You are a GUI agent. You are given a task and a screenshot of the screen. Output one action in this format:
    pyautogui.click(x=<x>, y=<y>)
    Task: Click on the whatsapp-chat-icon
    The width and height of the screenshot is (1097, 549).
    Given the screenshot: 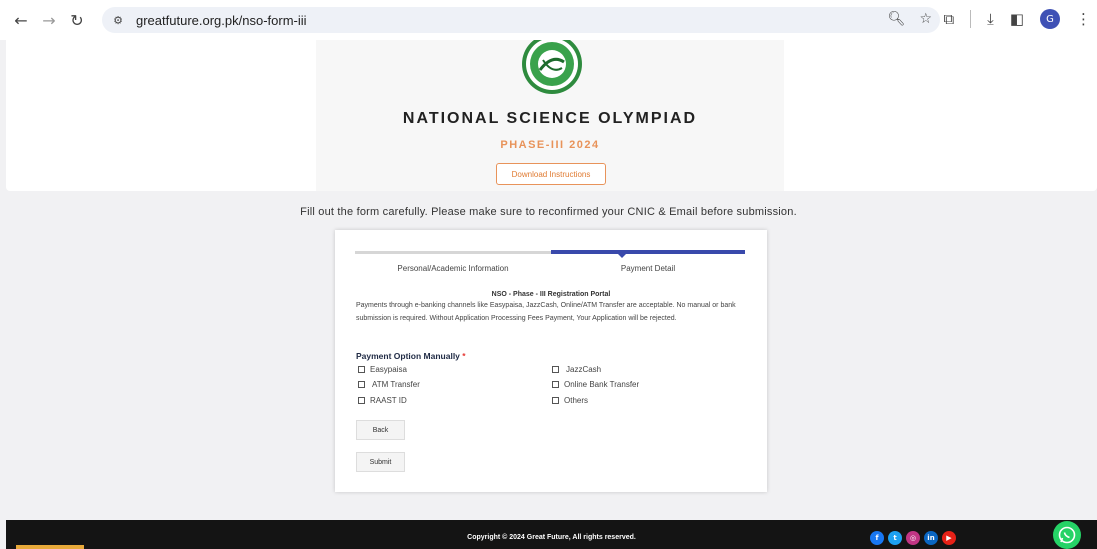 What is the action you would take?
    pyautogui.click(x=1067, y=535)
    